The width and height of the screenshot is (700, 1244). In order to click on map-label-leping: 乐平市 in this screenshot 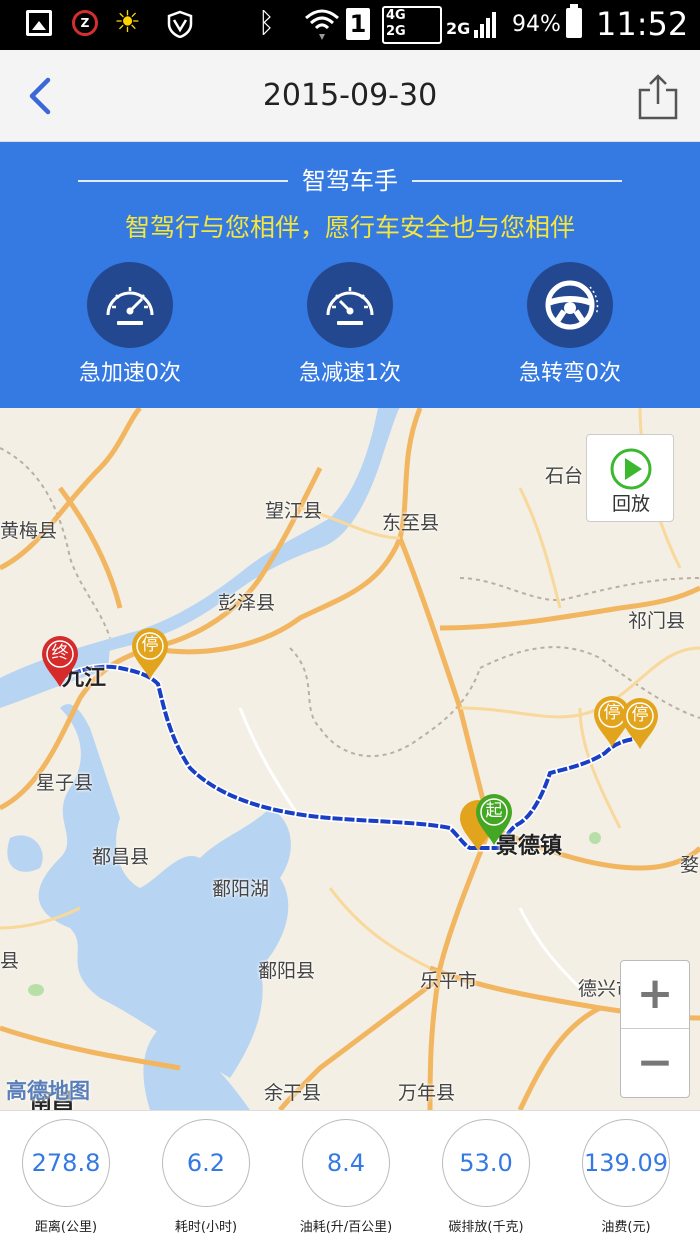, I will do `click(449, 981)`.